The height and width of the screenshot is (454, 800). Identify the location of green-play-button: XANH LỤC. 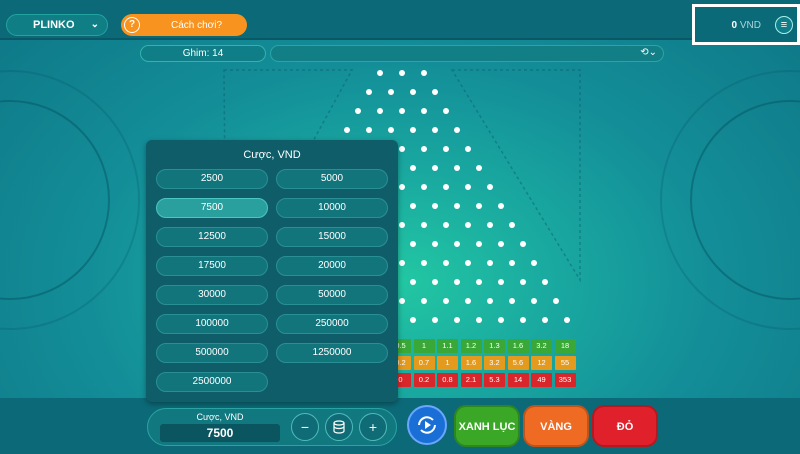
(487, 426).